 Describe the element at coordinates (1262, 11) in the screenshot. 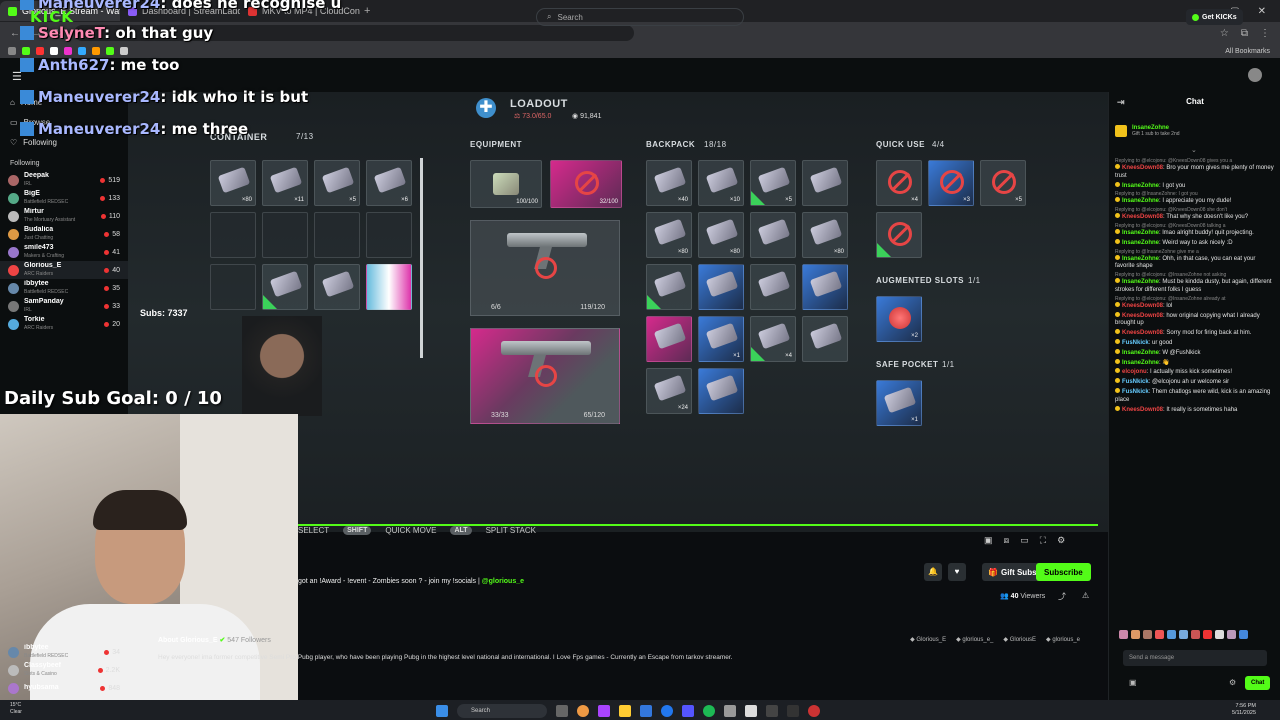

I see `close-icon: ✕` at that location.